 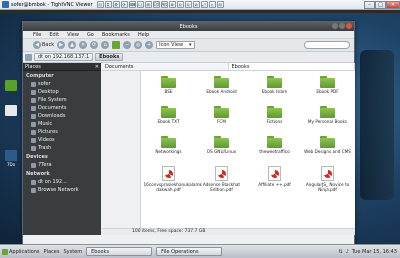 I want to click on vnc-tool-button: ⊟, so click(x=220, y=4).